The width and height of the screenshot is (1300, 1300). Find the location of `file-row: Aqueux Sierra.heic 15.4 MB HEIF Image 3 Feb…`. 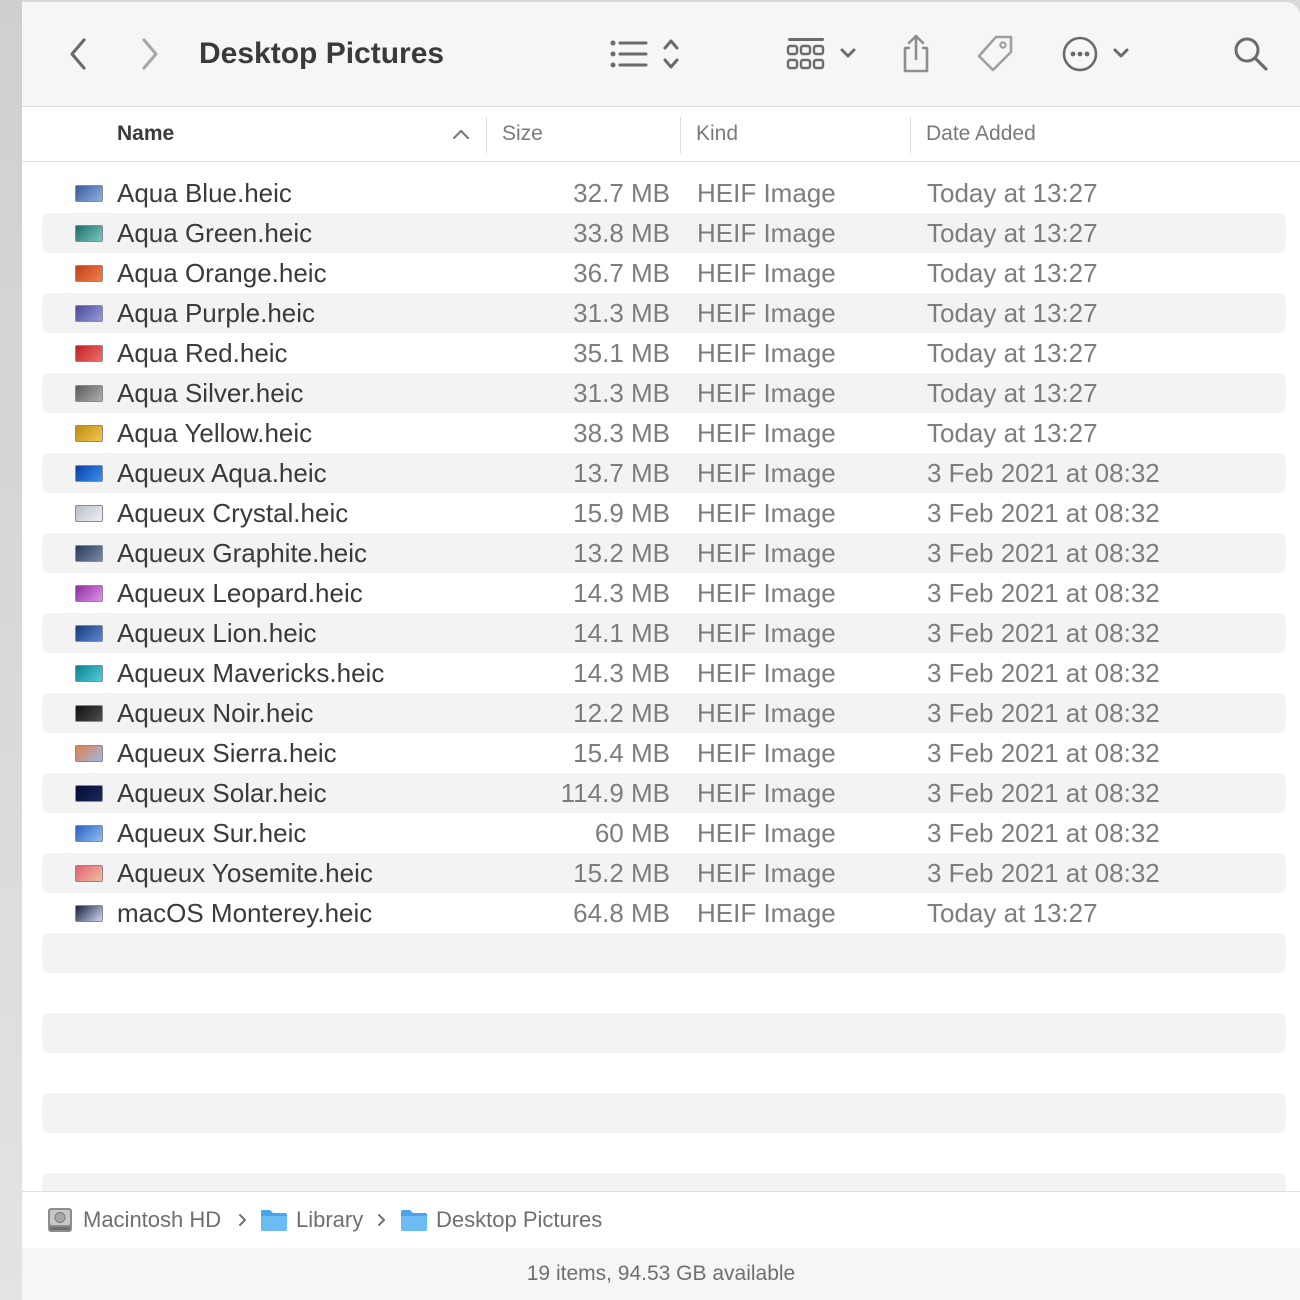

file-row: Aqueux Sierra.heic 15.4 MB HEIF Image 3 Feb… is located at coordinates (664, 753).